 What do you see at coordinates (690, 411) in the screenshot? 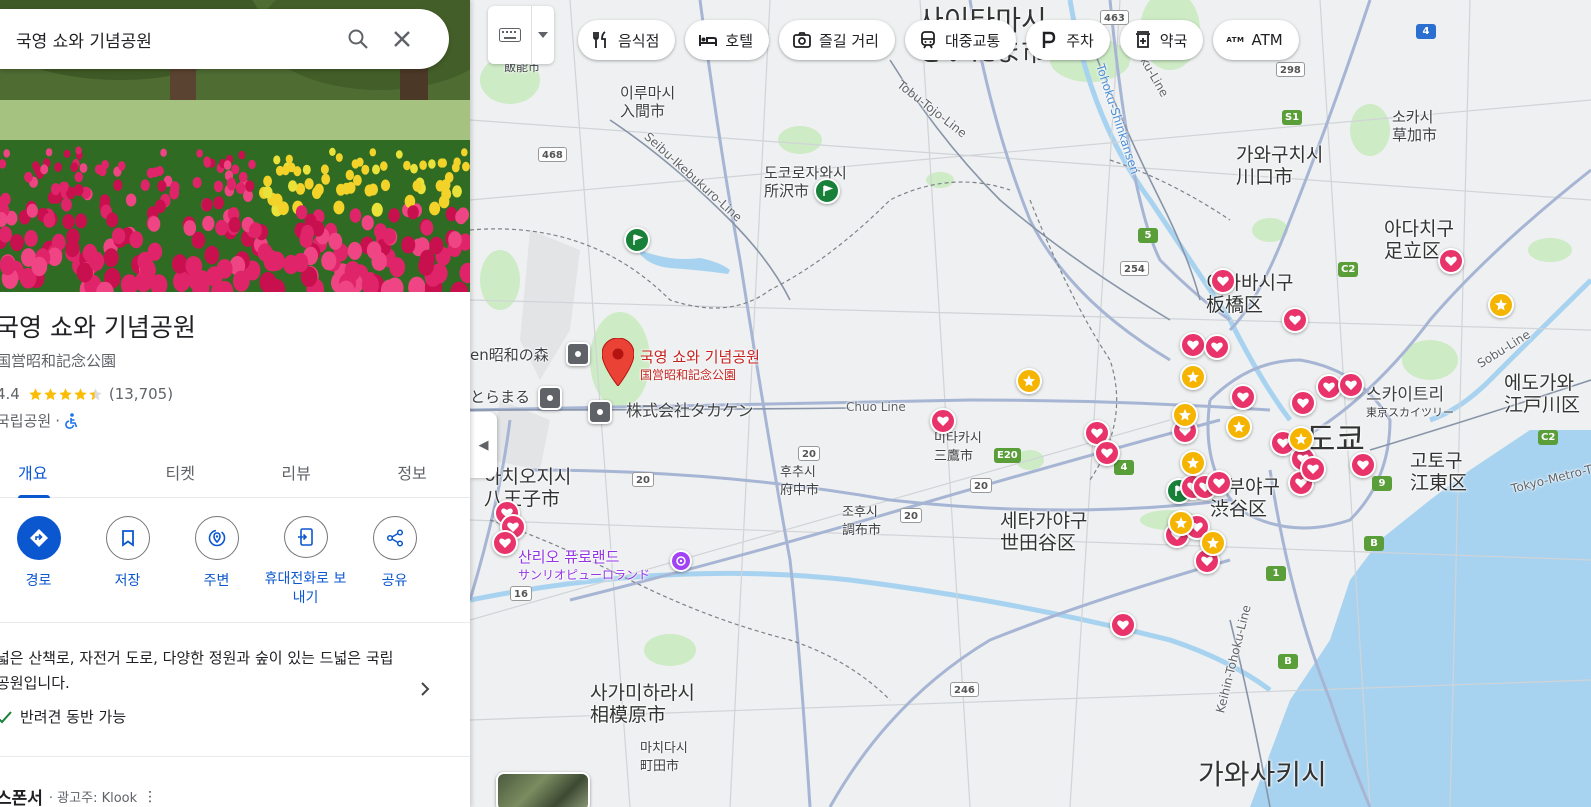
I see `map-label-takaken: 株式会社タカケン` at bounding box center [690, 411].